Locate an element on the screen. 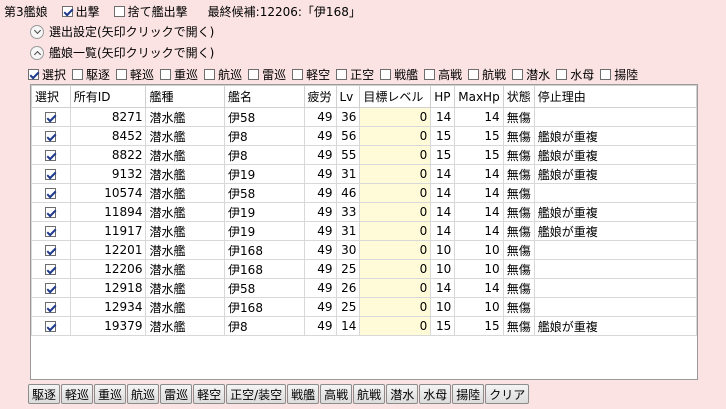  column-header: 所有ID is located at coordinates (108, 96).